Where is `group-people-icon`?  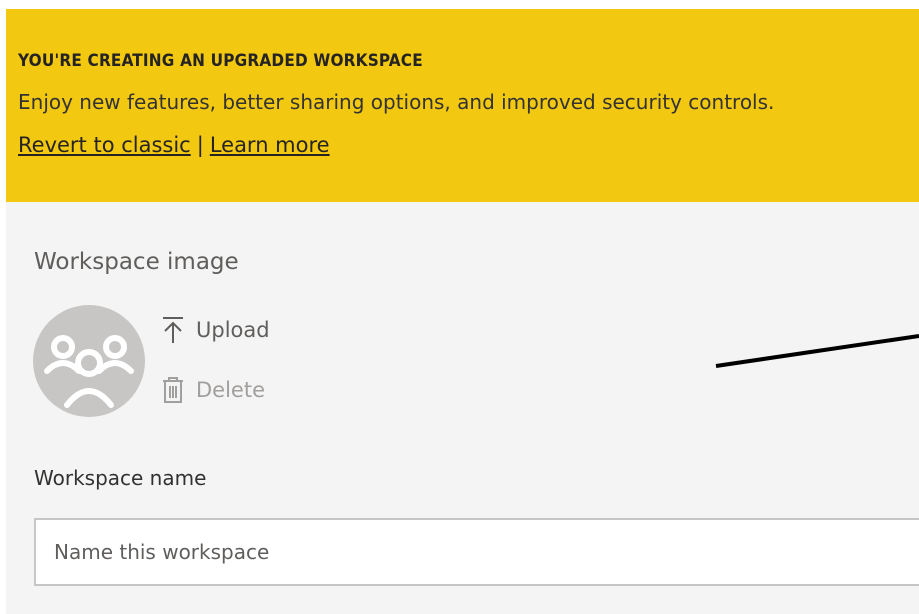
group-people-icon is located at coordinates (89, 371).